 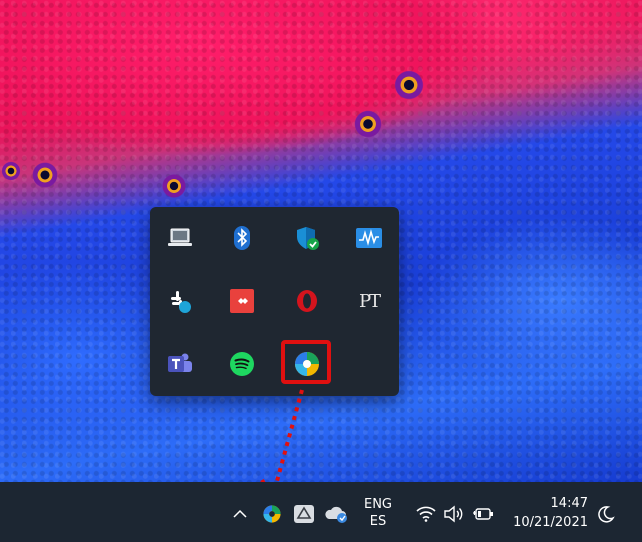 I want to click on input-language-indicator: ENG ES, so click(x=378, y=513).